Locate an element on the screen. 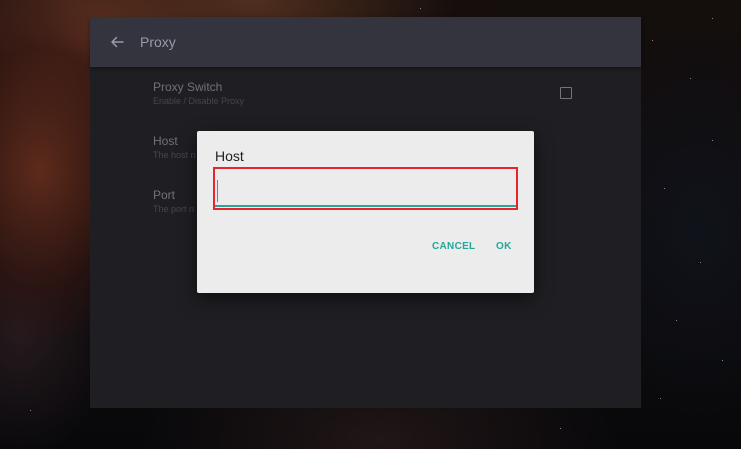 The image size is (741, 449). cancel-button: CANCEL is located at coordinates (453, 246).